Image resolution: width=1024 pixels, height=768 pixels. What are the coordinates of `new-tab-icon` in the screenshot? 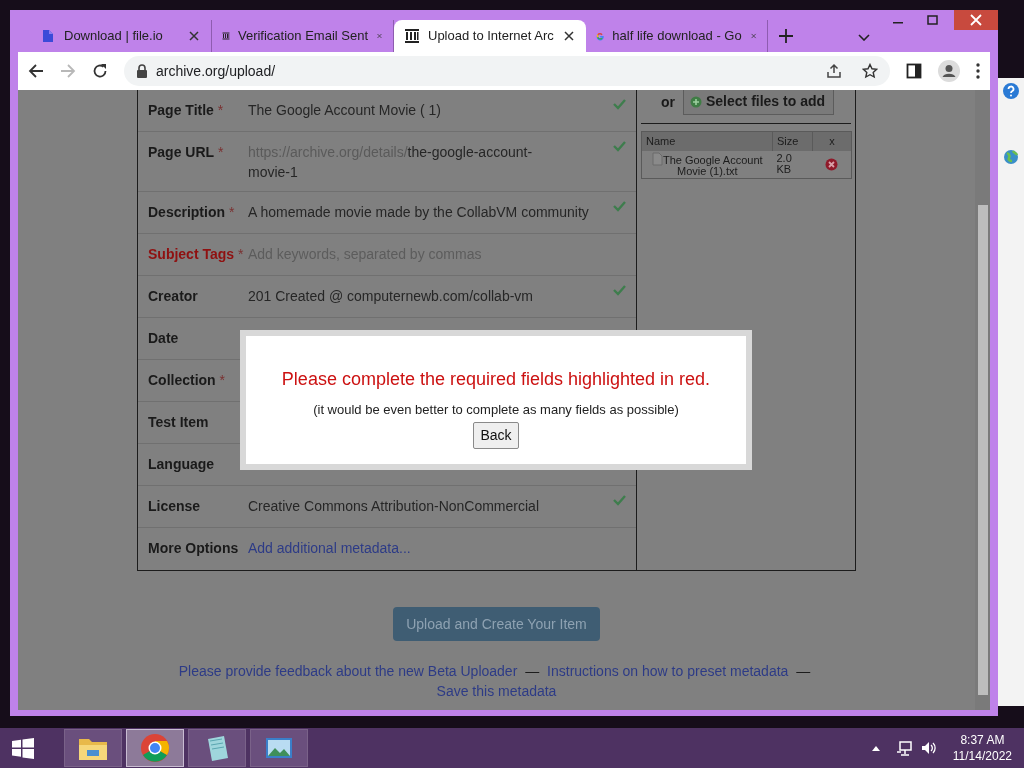 It's located at (786, 36).